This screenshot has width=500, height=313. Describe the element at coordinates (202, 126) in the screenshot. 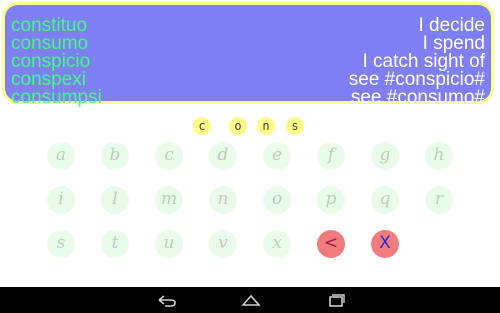

I see `prefix-letter: c` at that location.